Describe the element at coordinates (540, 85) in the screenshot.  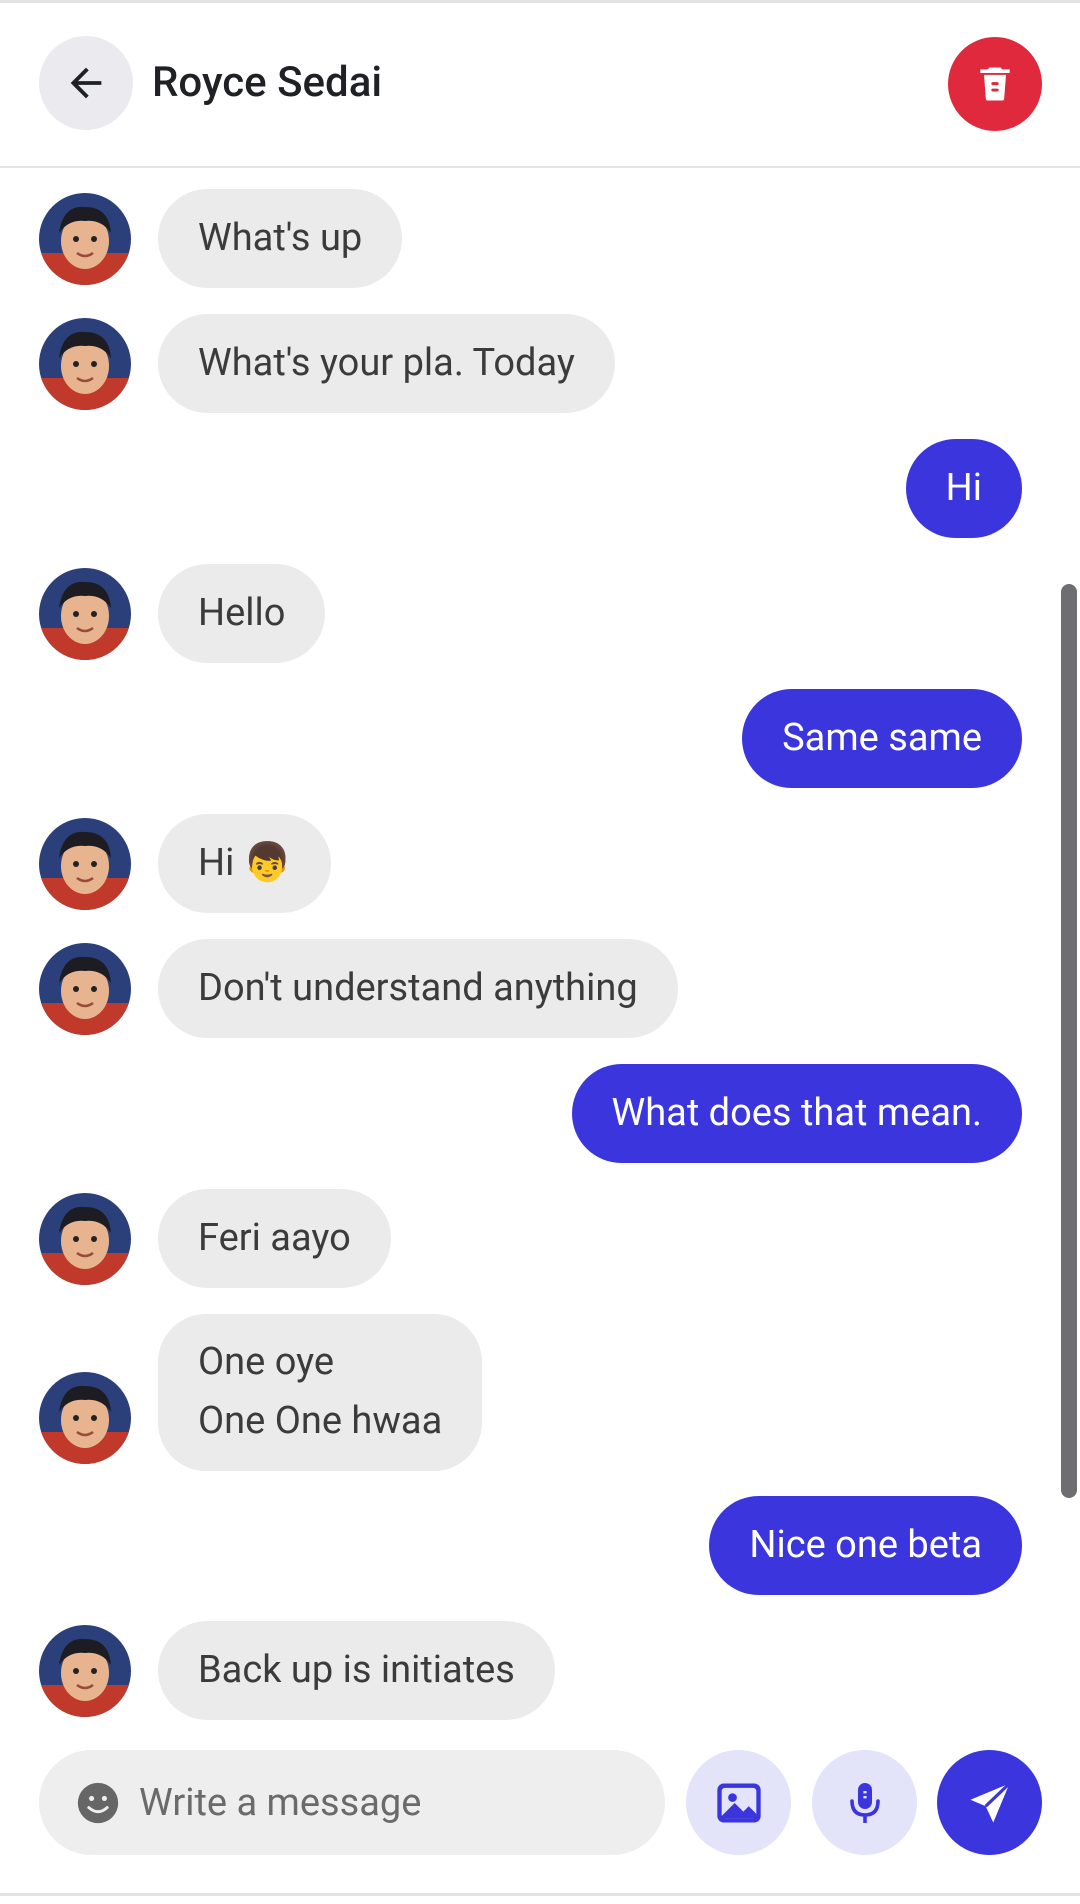
I see `chat-header: Royce Sedai` at that location.